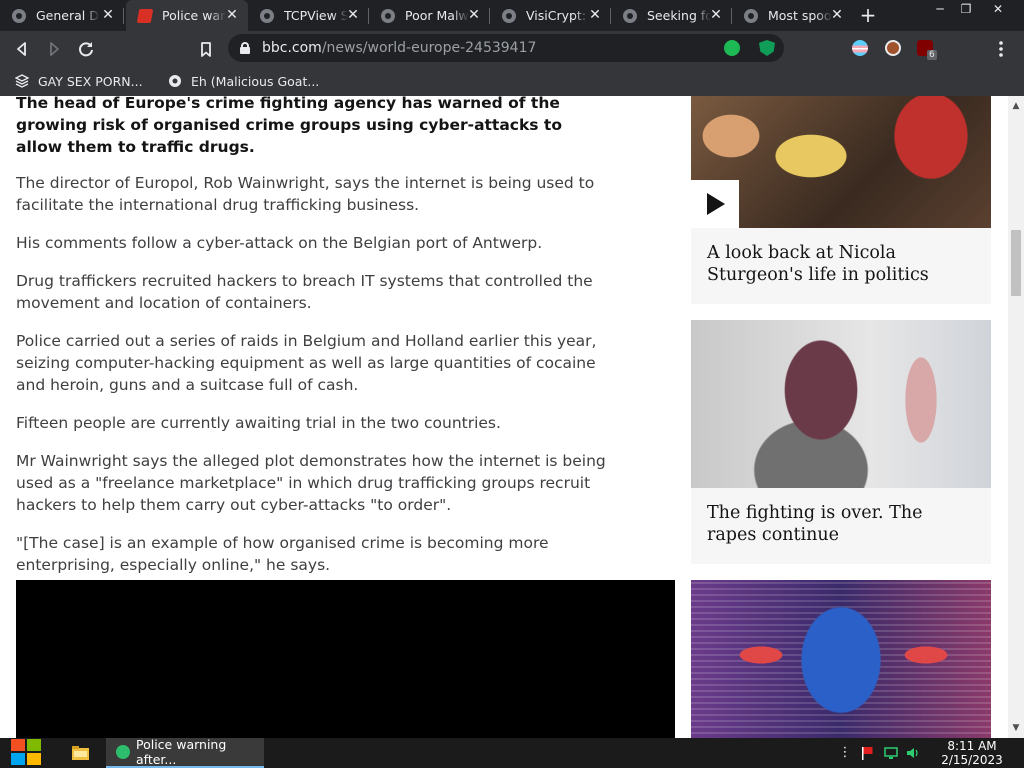 Image resolution: width=1024 pixels, height=768 pixels. Describe the element at coordinates (26, 752) in the screenshot. I see `windows-start-icon` at that location.